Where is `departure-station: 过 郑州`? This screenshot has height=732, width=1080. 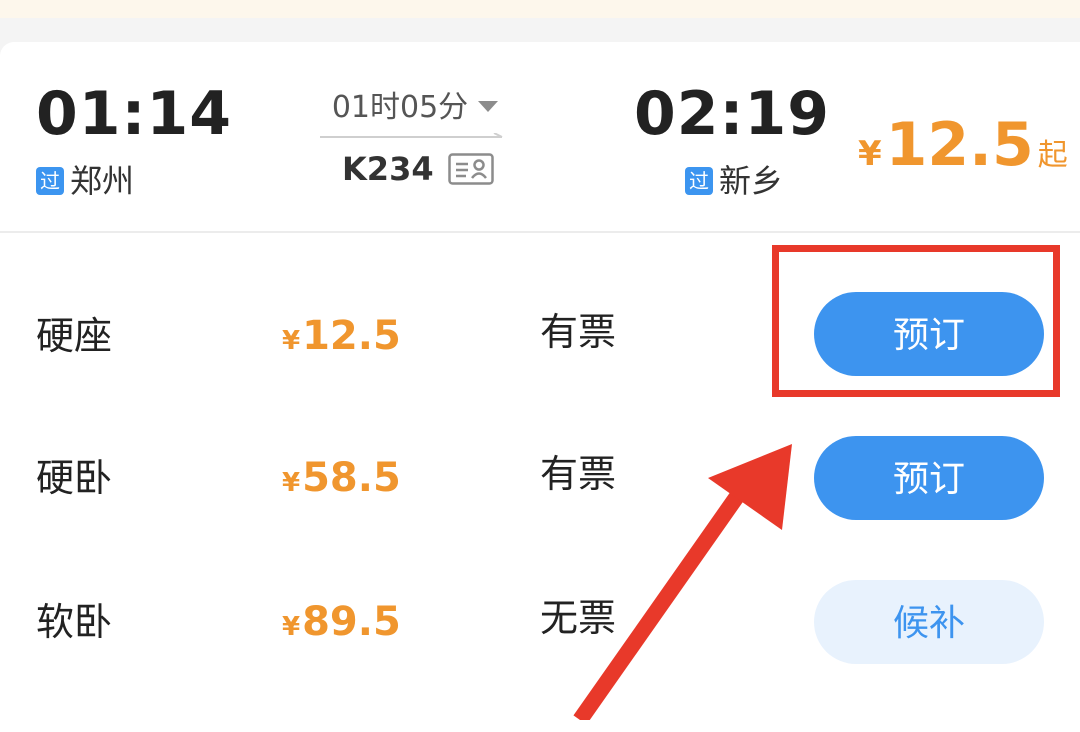 departure-station: 过 郑州 is located at coordinates (85, 181).